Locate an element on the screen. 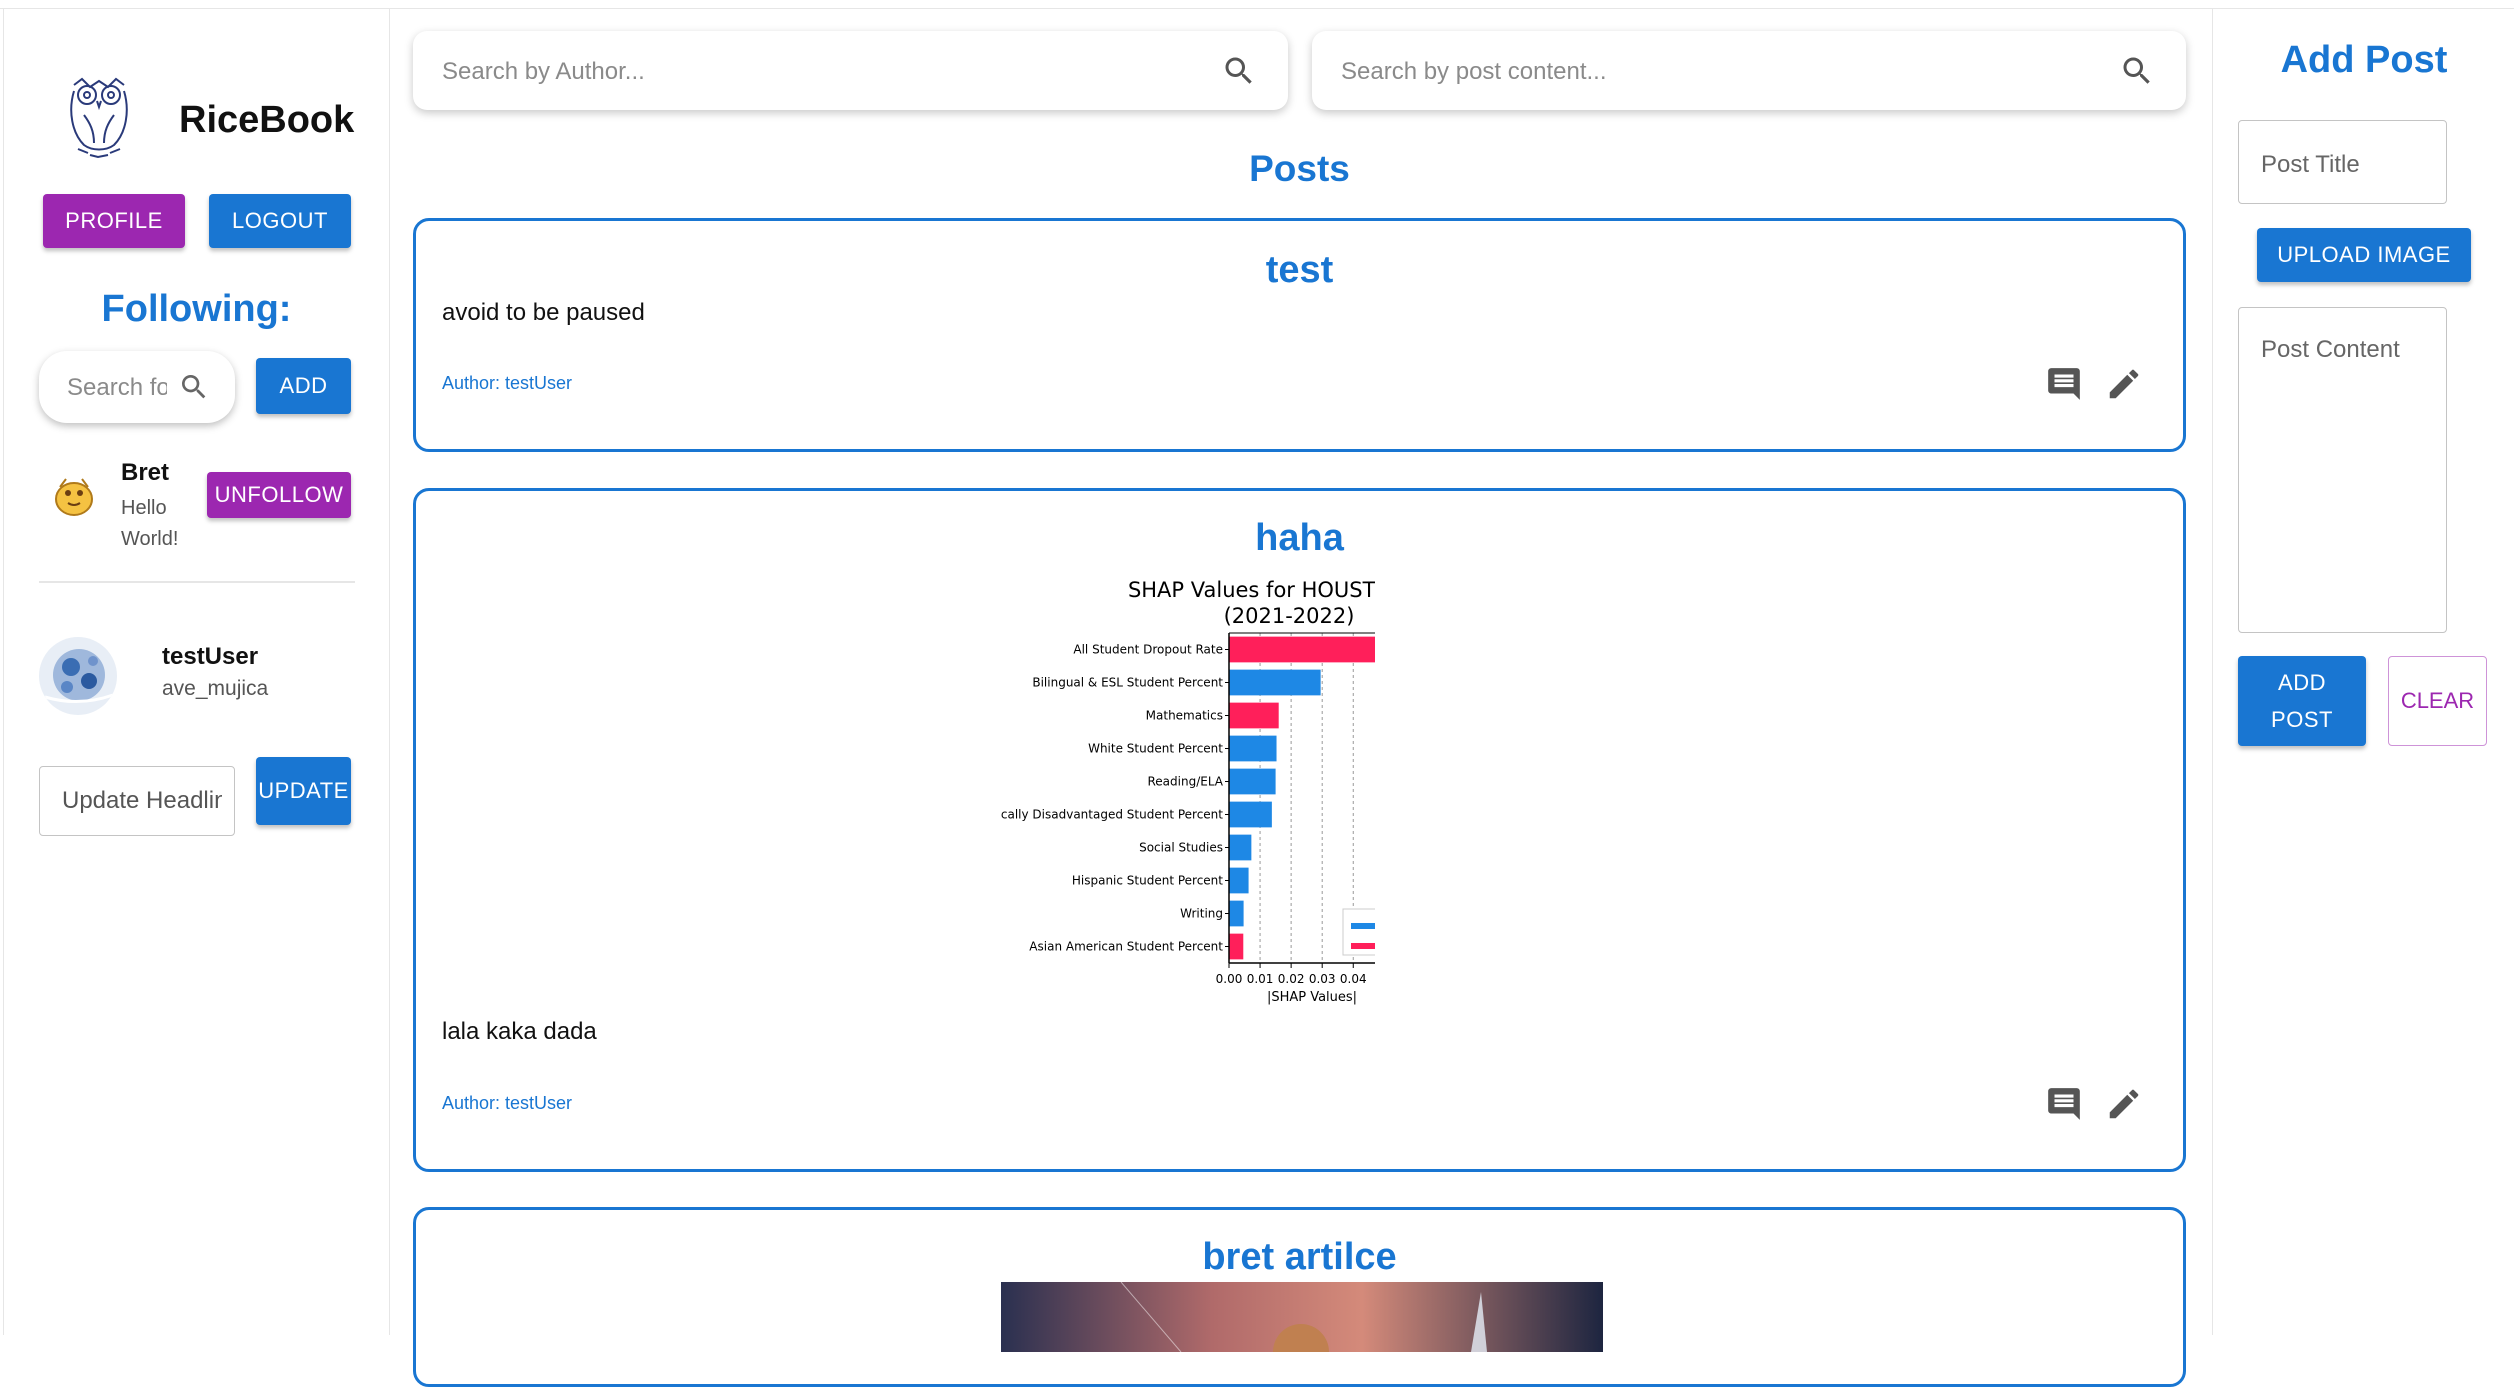 This screenshot has width=2514, height=1387. post-card: bret artilce is located at coordinates (1299, 1297).